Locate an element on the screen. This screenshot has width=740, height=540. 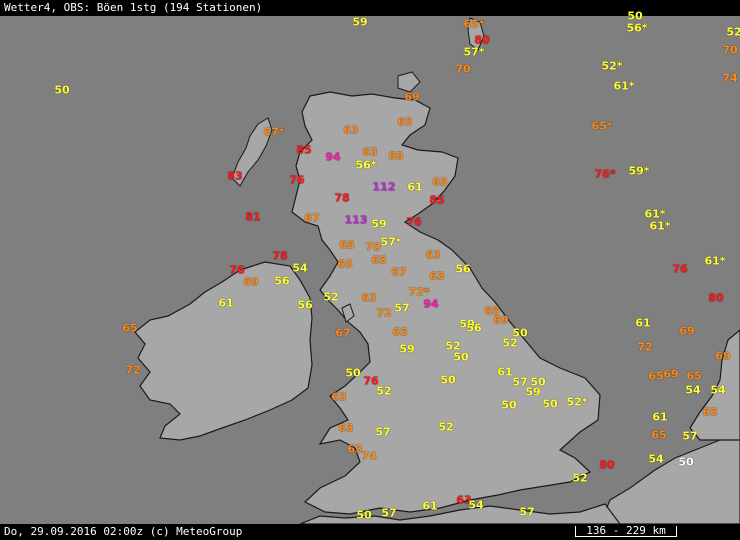
station-gust-value: 67* is located at coordinates (273, 132).